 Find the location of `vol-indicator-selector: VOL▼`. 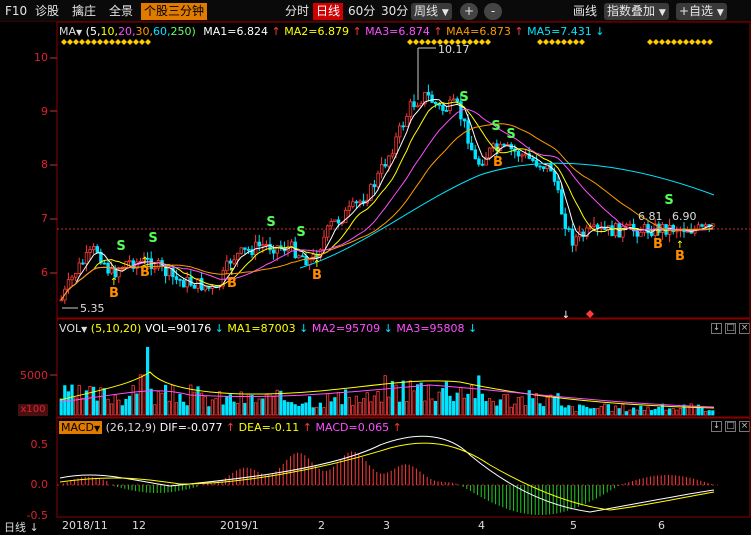

vol-indicator-selector: VOL▼ is located at coordinates (73, 328).